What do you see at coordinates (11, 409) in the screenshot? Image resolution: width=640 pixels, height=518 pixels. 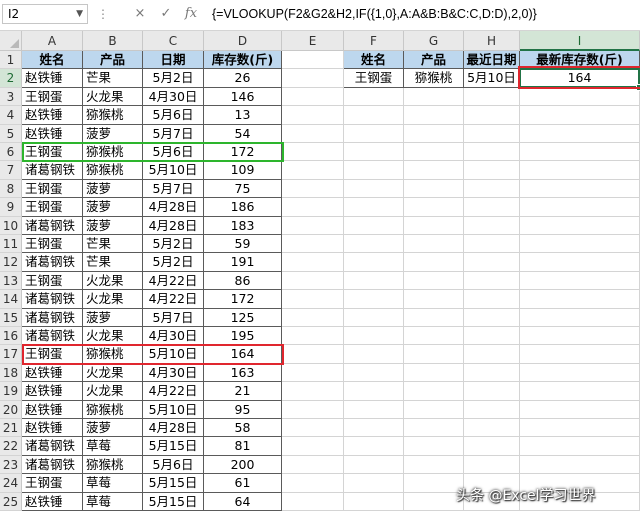 I see `row-header-20: 20` at bounding box center [11, 409].